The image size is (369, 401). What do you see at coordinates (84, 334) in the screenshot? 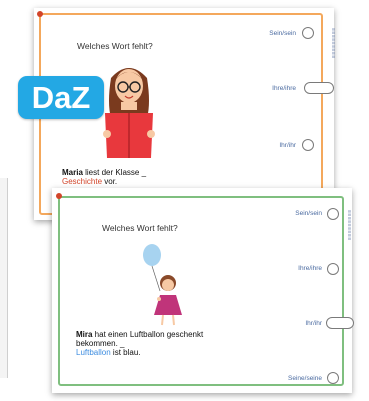
I see `sentence-name: Mira` at bounding box center [84, 334].